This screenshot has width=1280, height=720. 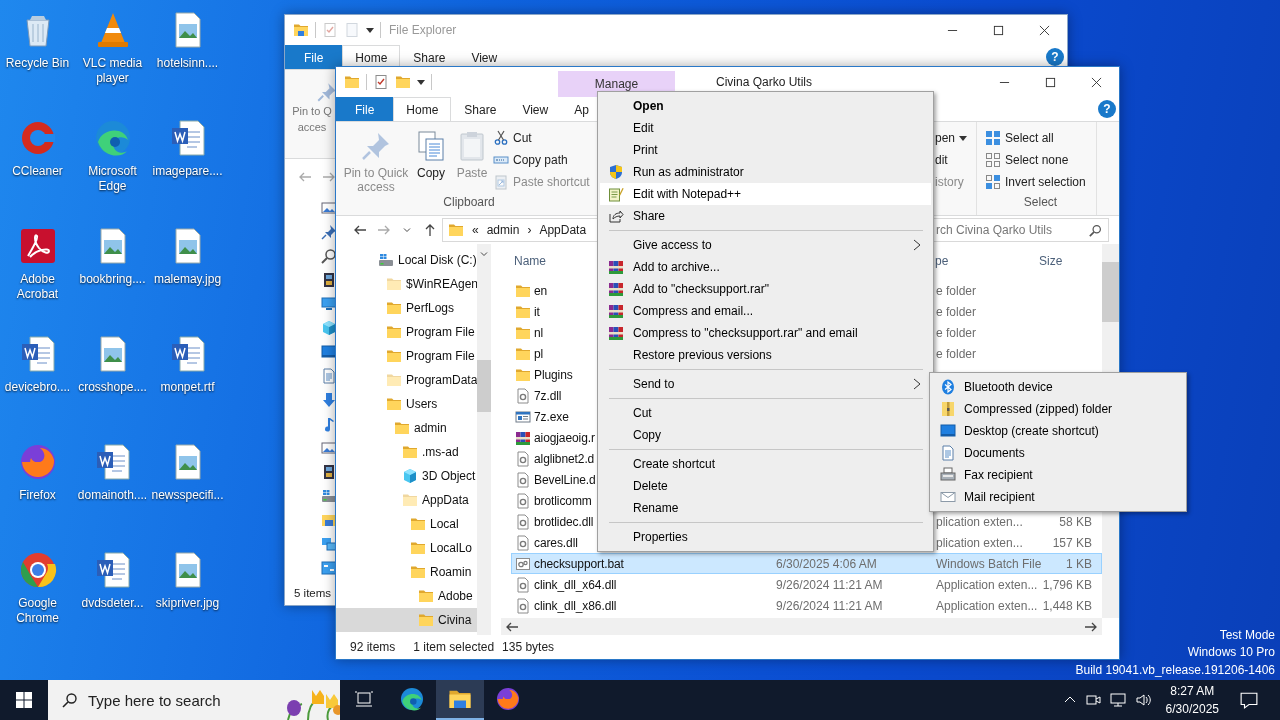 I want to click on file-size: 157 KB, so click(x=1071, y=542).